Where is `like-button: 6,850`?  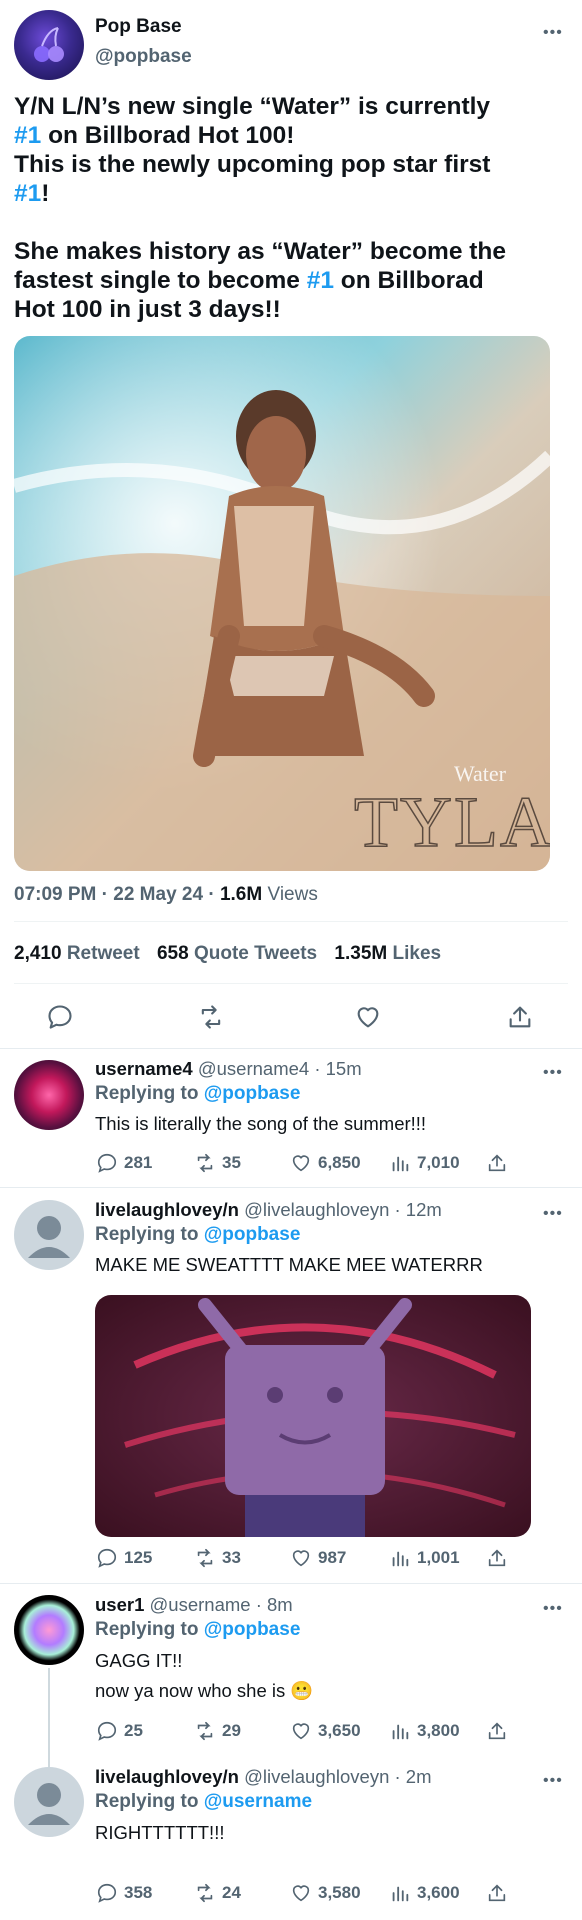
like-button: 6,850 is located at coordinates (325, 1163).